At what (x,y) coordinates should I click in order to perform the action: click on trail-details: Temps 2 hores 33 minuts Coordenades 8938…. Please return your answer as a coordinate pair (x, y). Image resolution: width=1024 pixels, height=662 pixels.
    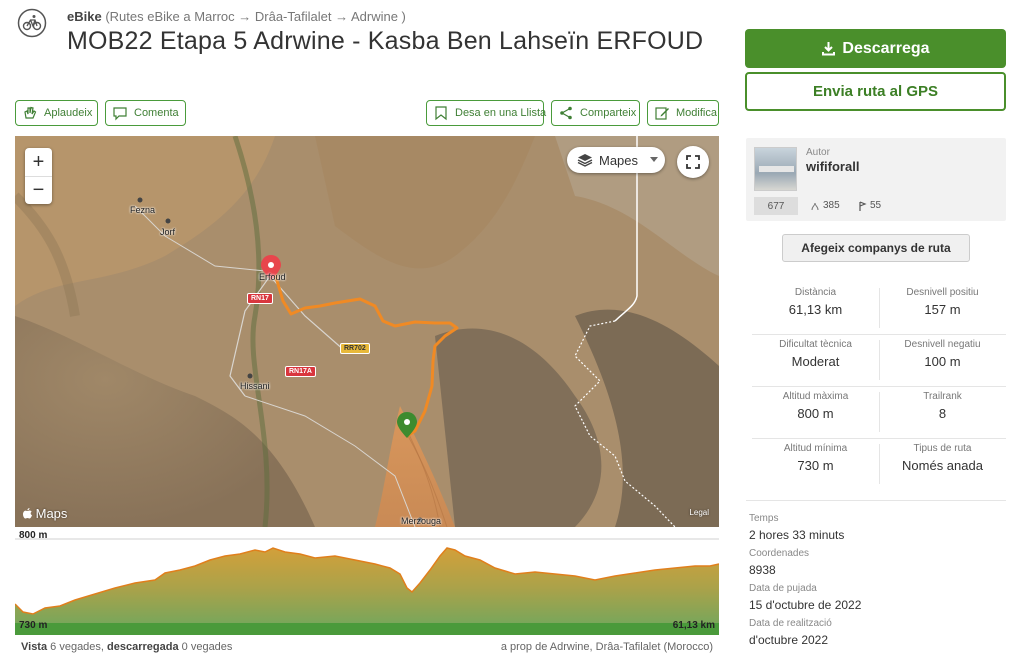
    Looking at the image, I should click on (877, 583).